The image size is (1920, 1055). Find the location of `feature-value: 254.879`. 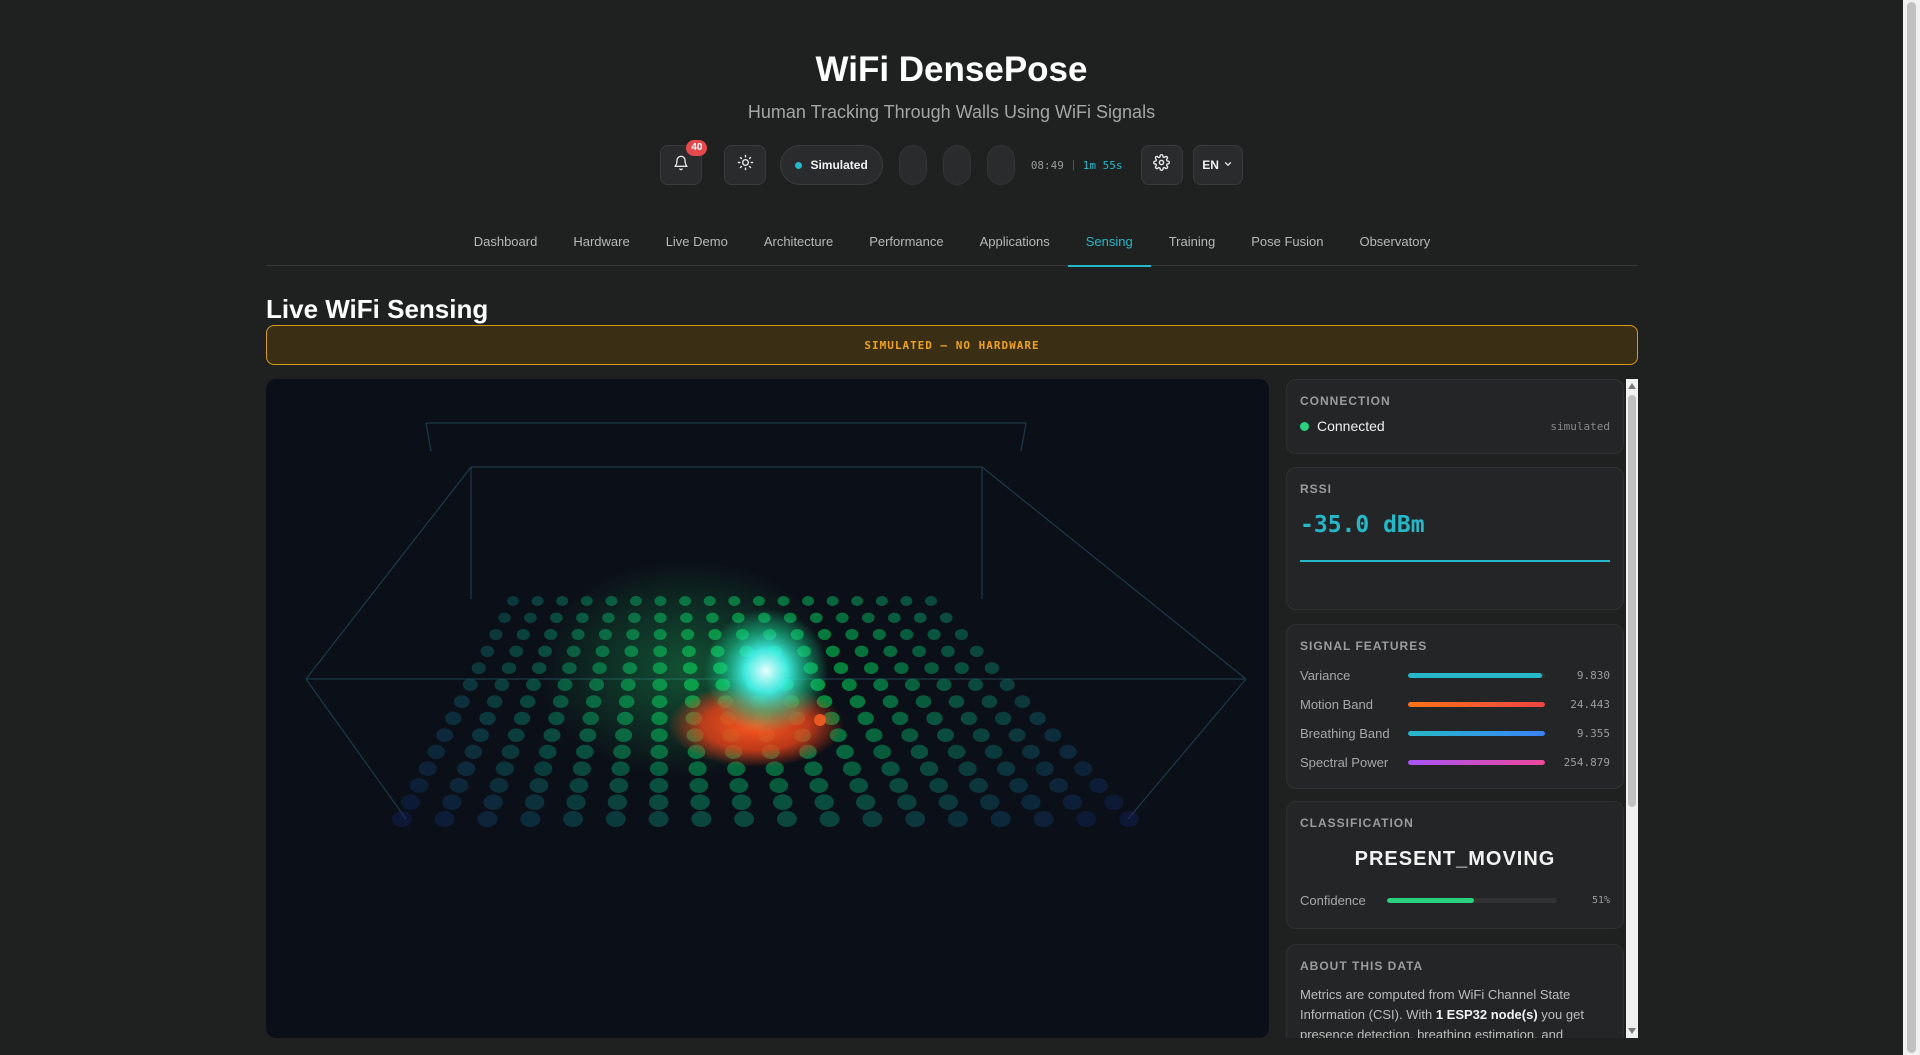

feature-value: 254.879 is located at coordinates (1586, 762).